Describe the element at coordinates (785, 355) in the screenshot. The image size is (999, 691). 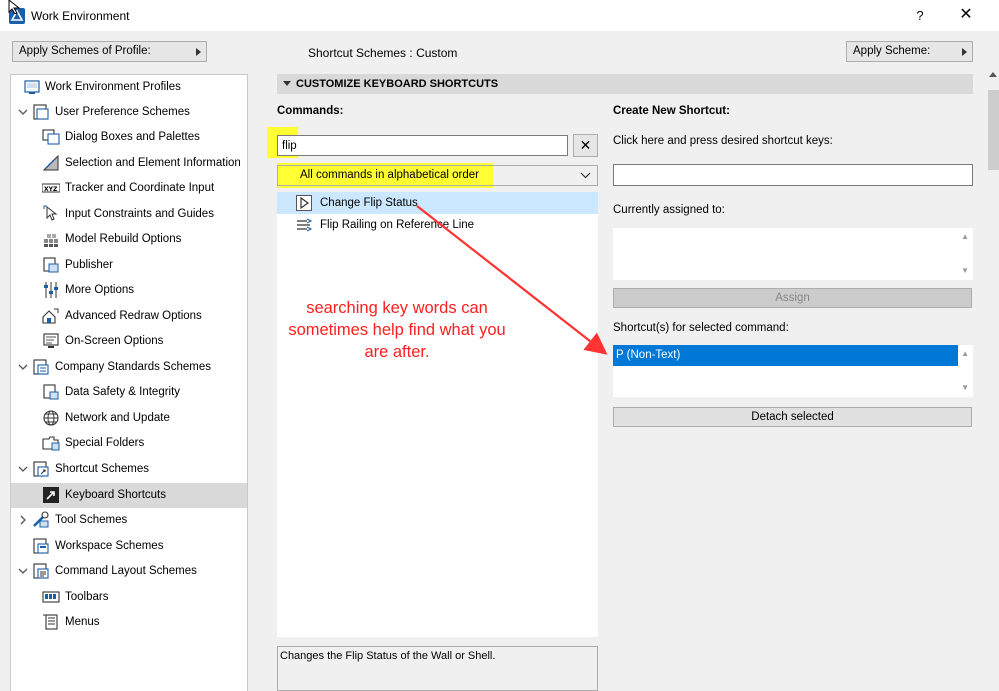
I see `shortcut-item: P (Non-Text)` at that location.